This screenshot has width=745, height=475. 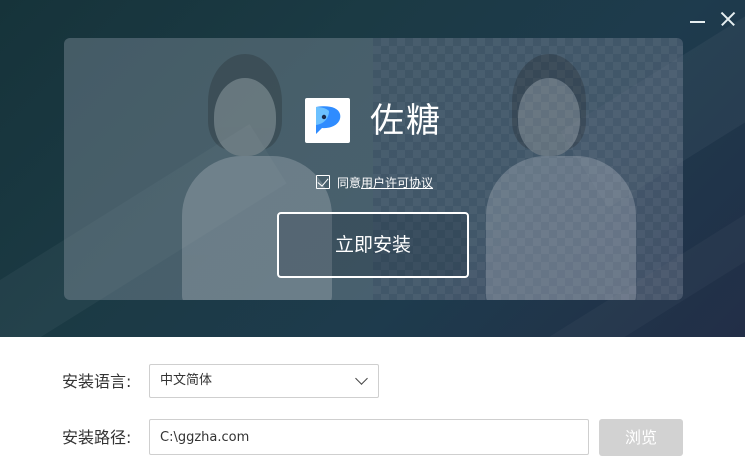 I want to click on app-title: 佐糖, so click(x=406, y=121).